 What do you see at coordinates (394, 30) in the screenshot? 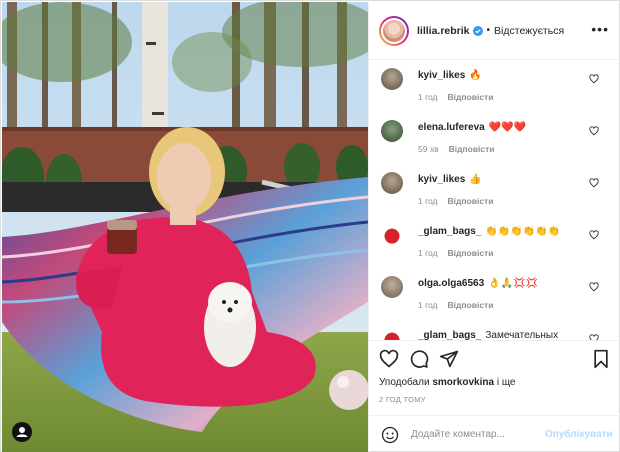
I see `author-avatar` at bounding box center [394, 30].